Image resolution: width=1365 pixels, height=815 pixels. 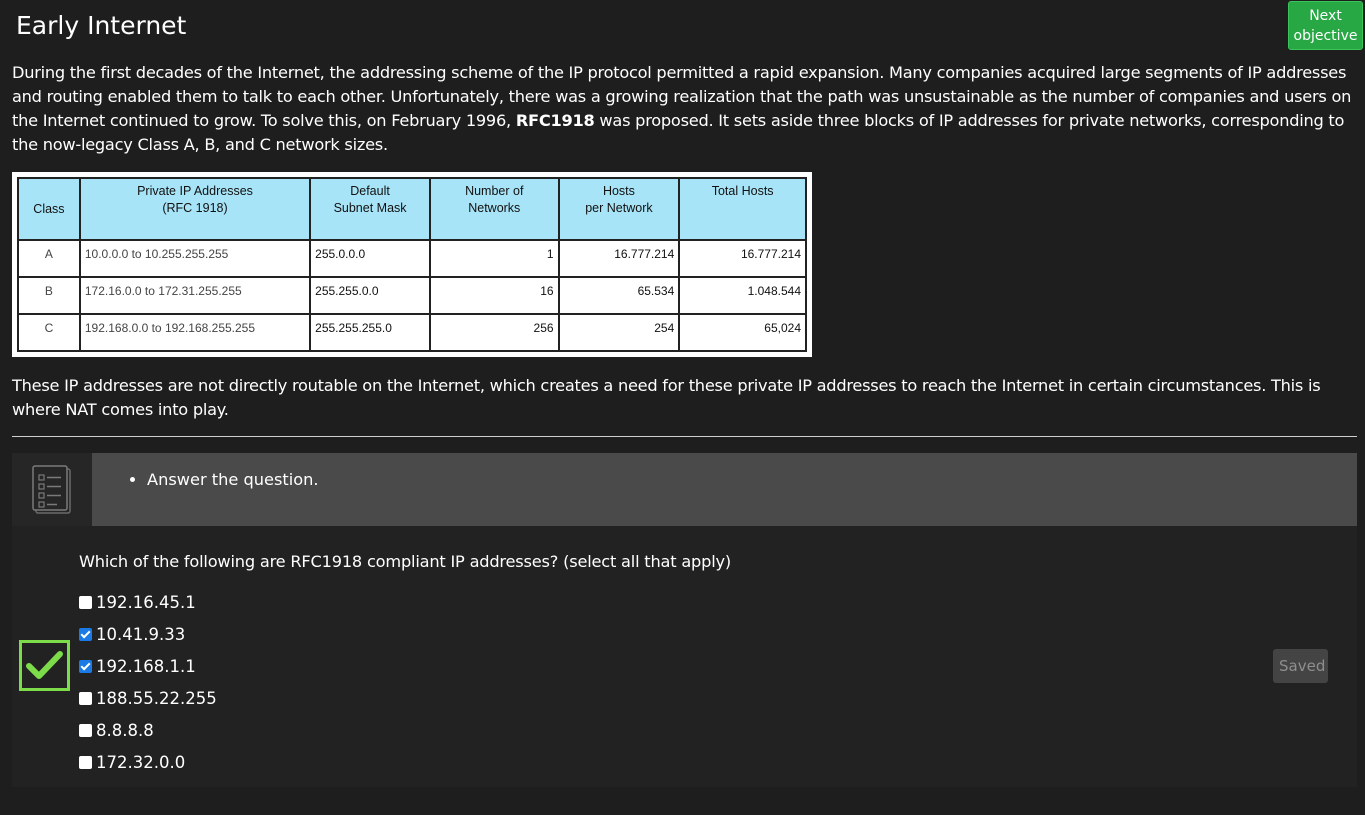 What do you see at coordinates (742, 259) in the screenshot?
I see `cell-total: 16.777.214` at bounding box center [742, 259].